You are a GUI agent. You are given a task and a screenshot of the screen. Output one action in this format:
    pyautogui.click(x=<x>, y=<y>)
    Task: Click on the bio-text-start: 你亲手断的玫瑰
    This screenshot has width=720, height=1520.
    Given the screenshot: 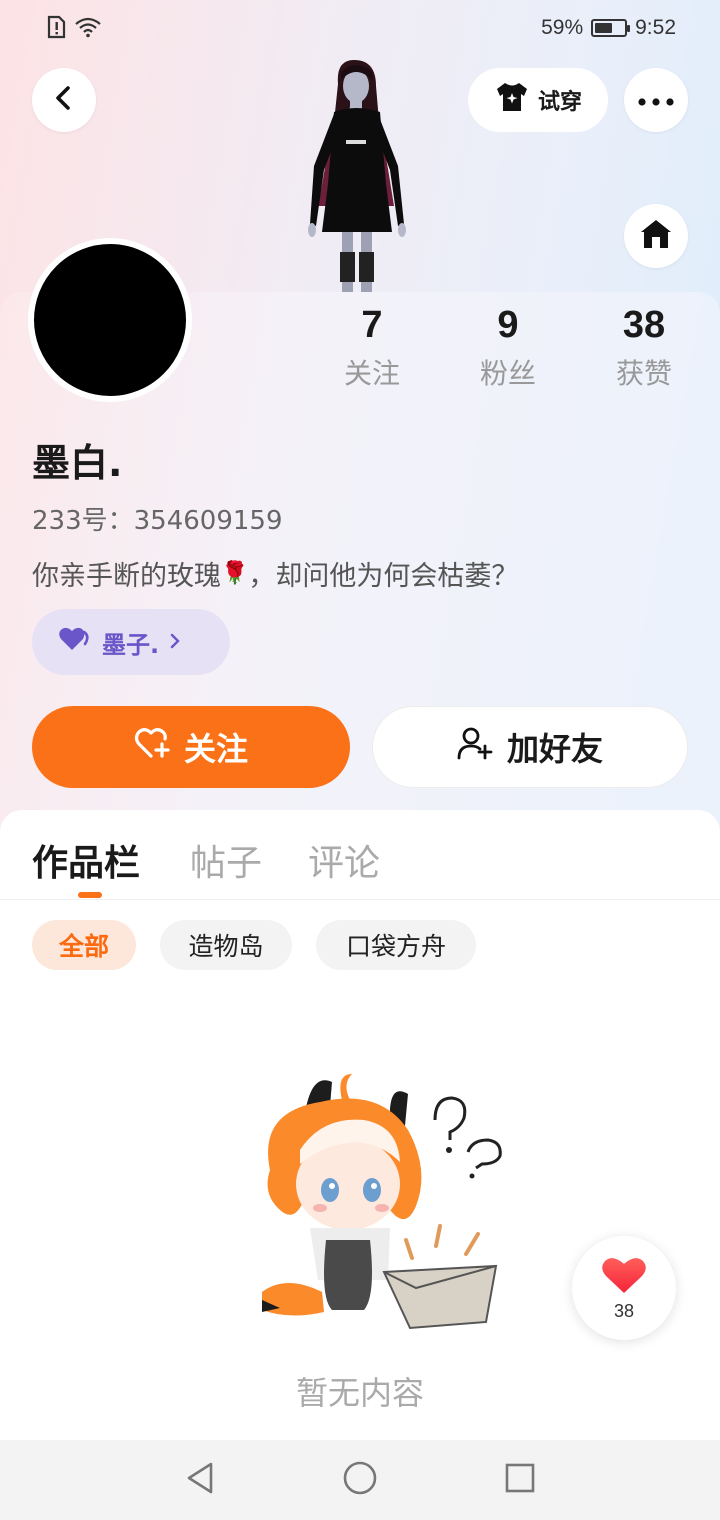 What is the action you would take?
    pyautogui.click(x=126, y=576)
    